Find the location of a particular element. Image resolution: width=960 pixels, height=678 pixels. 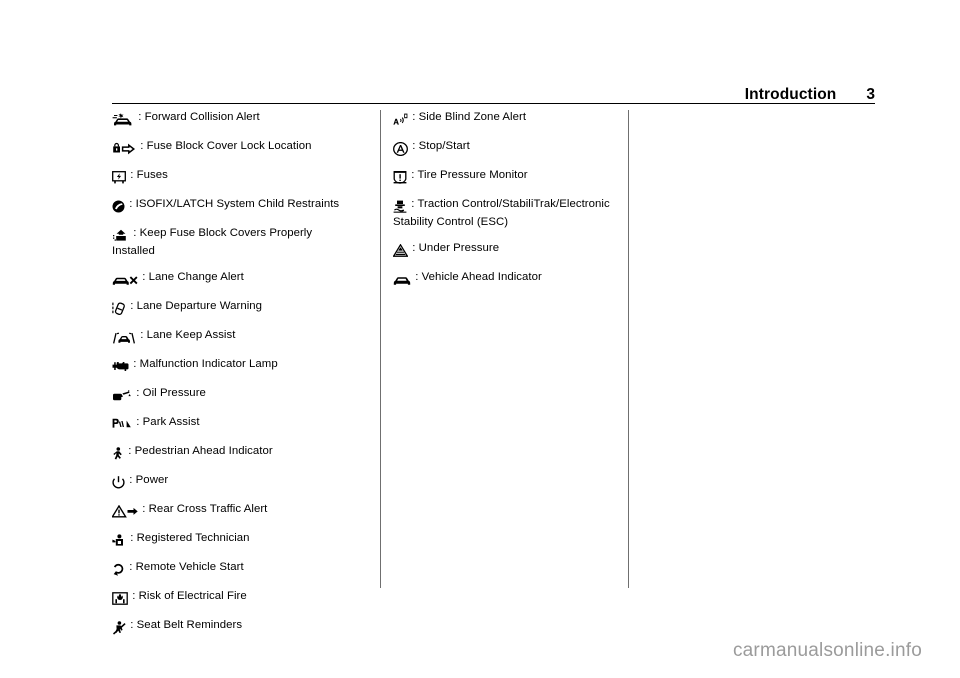

park-assist-icon is located at coordinates (122, 425).